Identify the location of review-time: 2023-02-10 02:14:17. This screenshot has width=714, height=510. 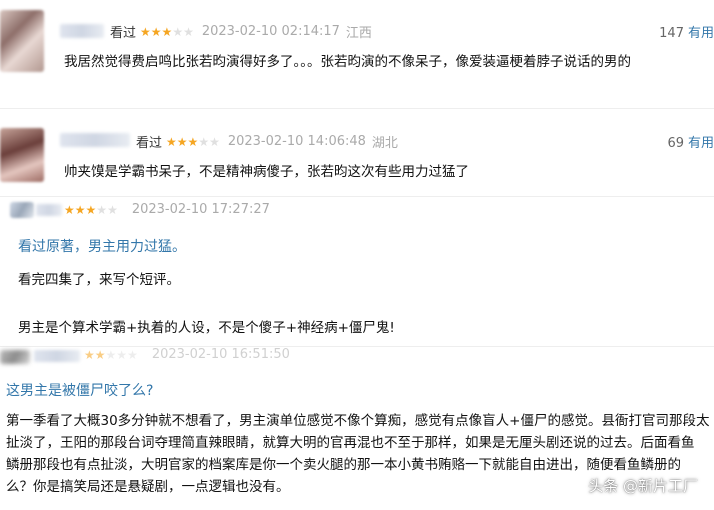
(270, 31).